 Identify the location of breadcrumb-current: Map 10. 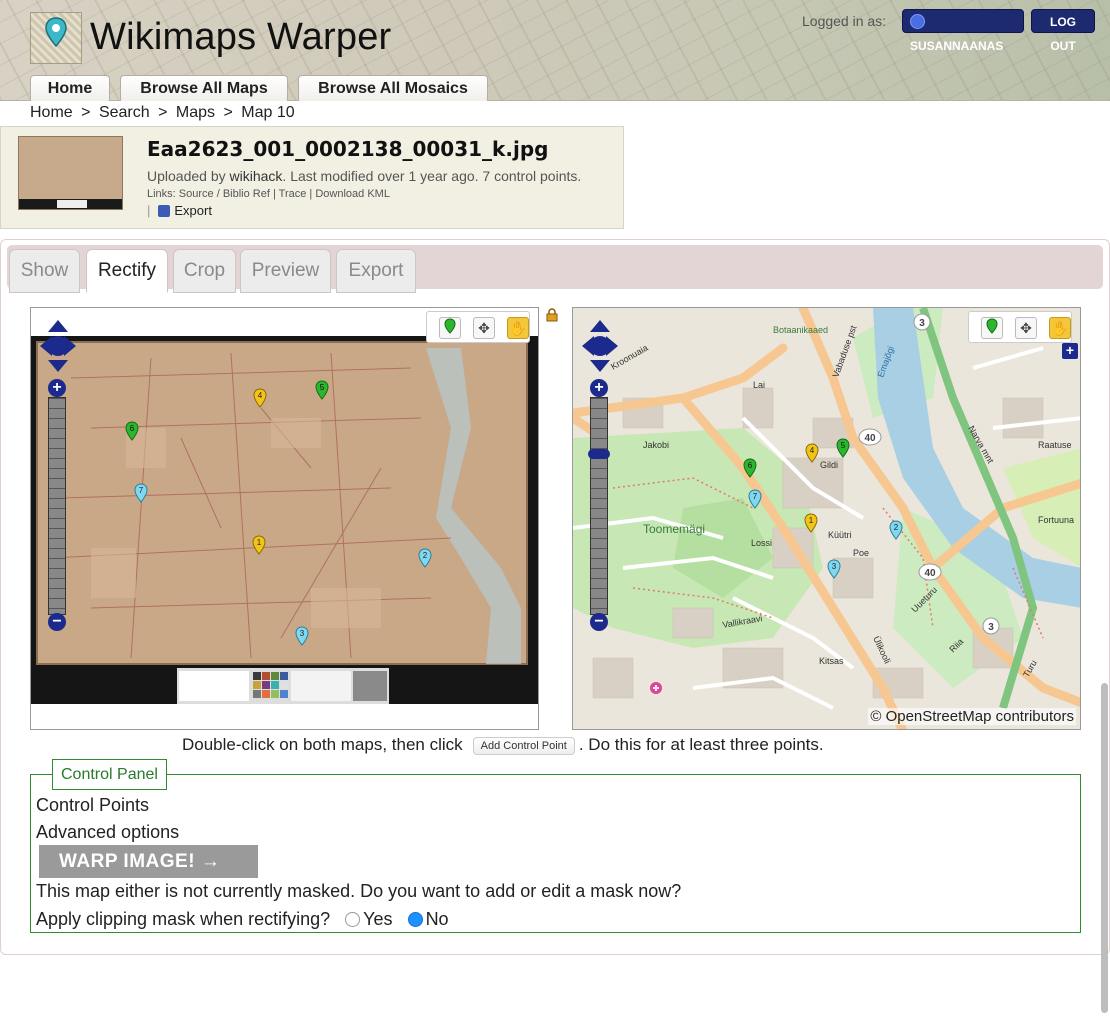
(268, 112).